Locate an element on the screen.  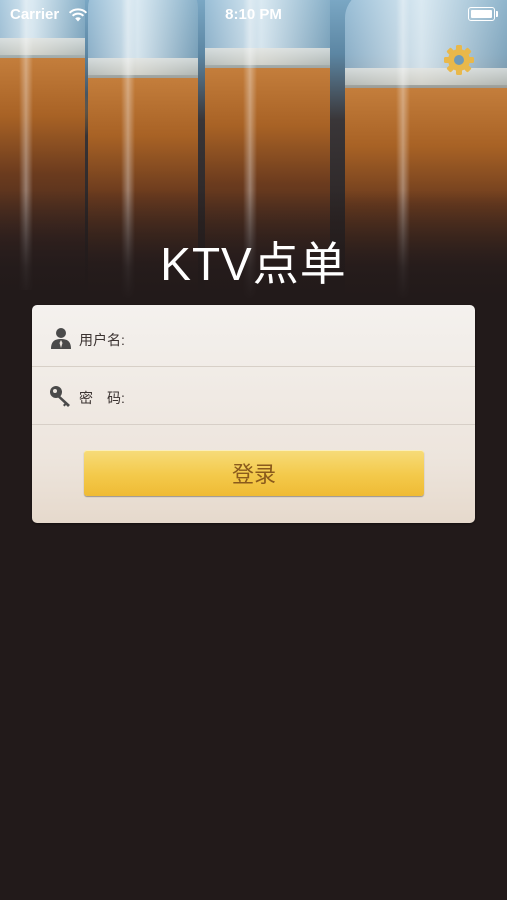
app-title: KTV点单 is located at coordinates (253, 264).